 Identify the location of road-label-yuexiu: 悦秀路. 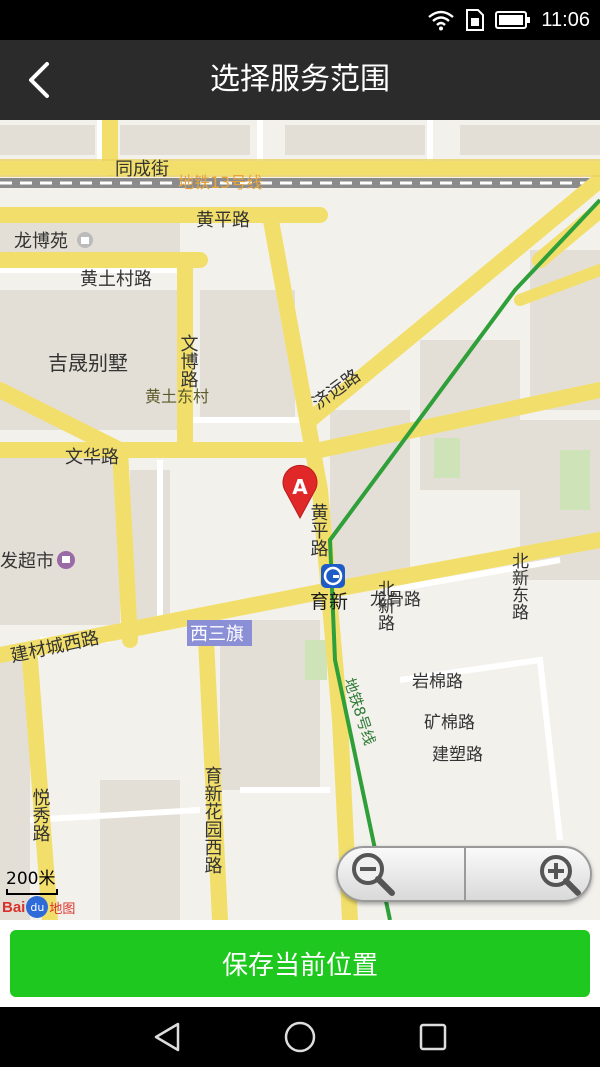
(40, 815).